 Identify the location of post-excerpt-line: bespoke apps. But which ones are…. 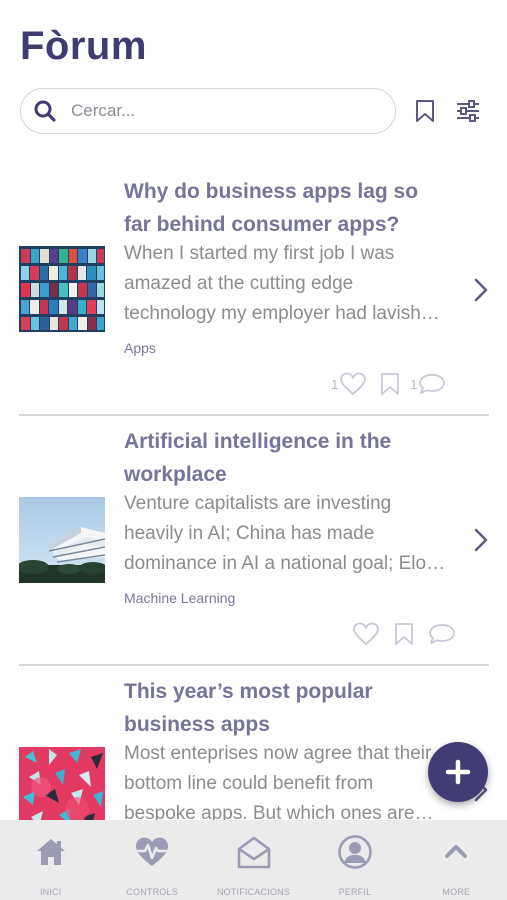
(279, 811).